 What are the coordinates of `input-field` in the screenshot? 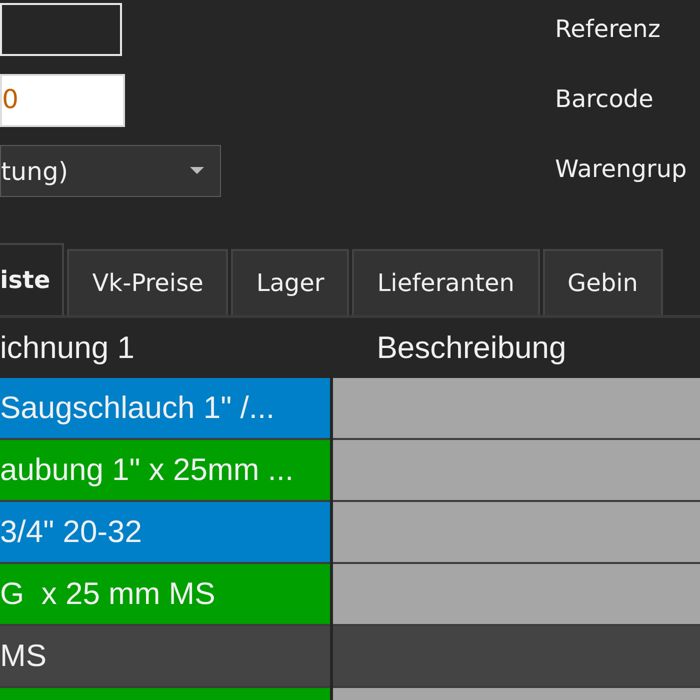 It's located at (61, 29).